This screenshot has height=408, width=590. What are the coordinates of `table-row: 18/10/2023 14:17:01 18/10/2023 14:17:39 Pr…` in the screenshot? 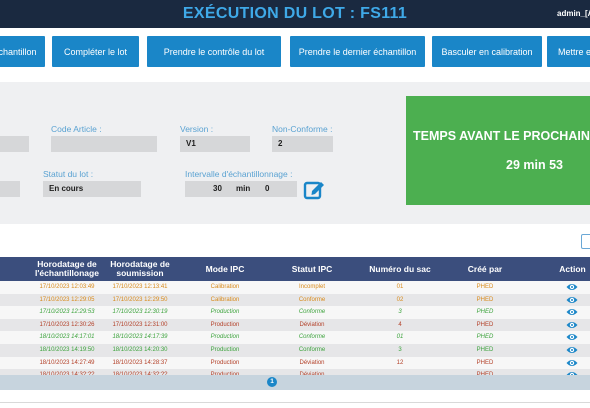 It's located at (295, 337).